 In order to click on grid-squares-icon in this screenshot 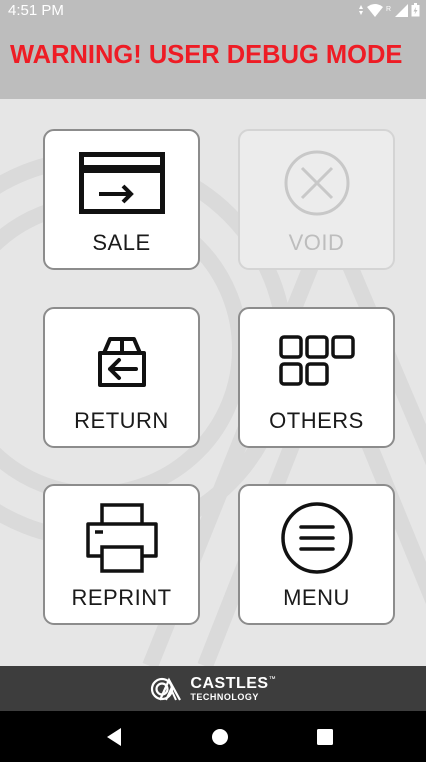, I will do `click(316, 360)`.